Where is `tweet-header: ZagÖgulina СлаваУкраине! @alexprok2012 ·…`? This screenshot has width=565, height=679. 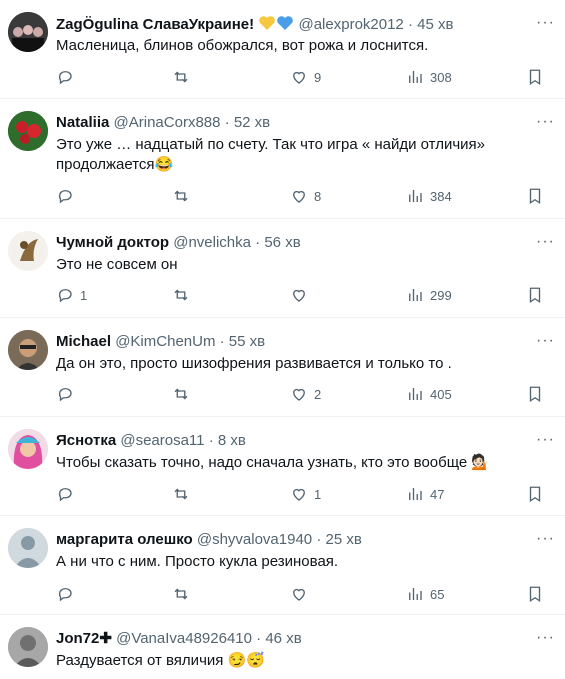
tweet-header: ZagÖgulina СлаваУкраине! @alexprok2012 ·… is located at coordinates (255, 24).